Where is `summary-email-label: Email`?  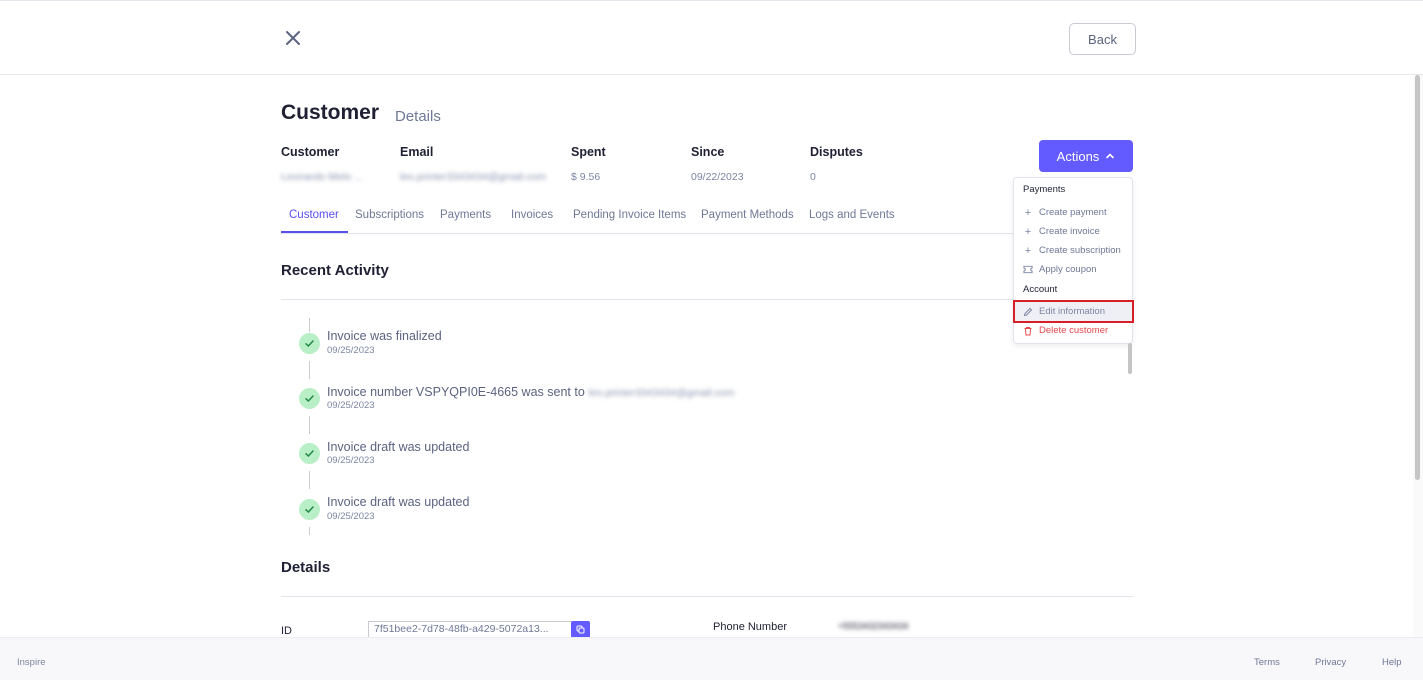 summary-email-label: Email is located at coordinates (417, 152).